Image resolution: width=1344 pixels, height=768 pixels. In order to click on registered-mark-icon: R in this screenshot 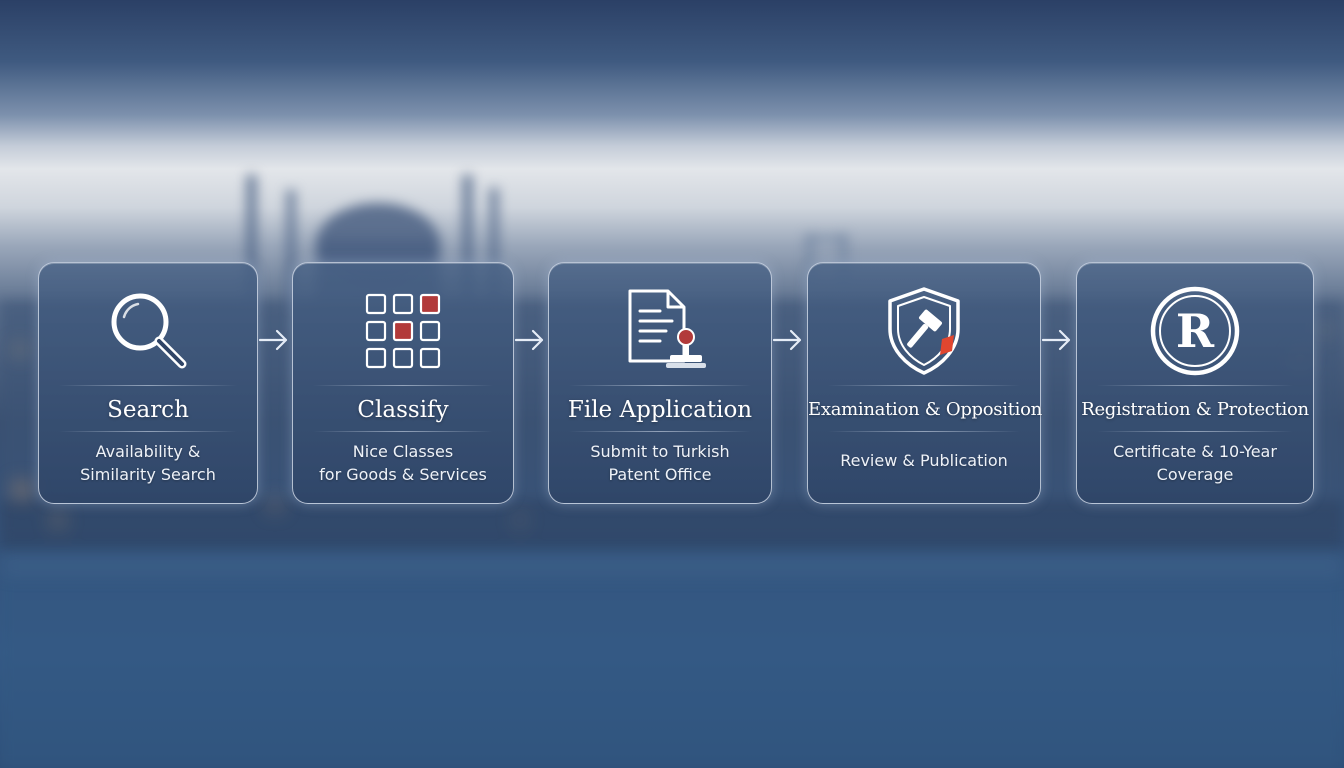, I will do `click(1195, 331)`.